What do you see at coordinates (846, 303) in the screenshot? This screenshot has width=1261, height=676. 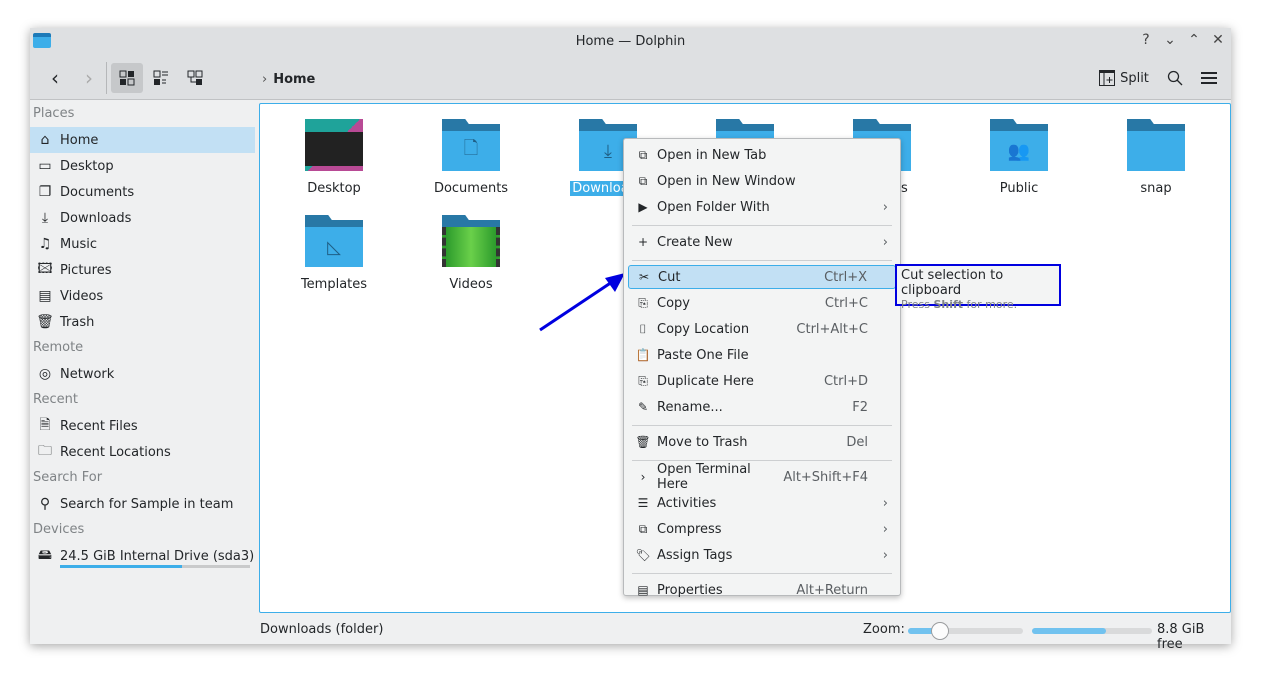 I see `menu-item-shortcut: Ctrl+C` at bounding box center [846, 303].